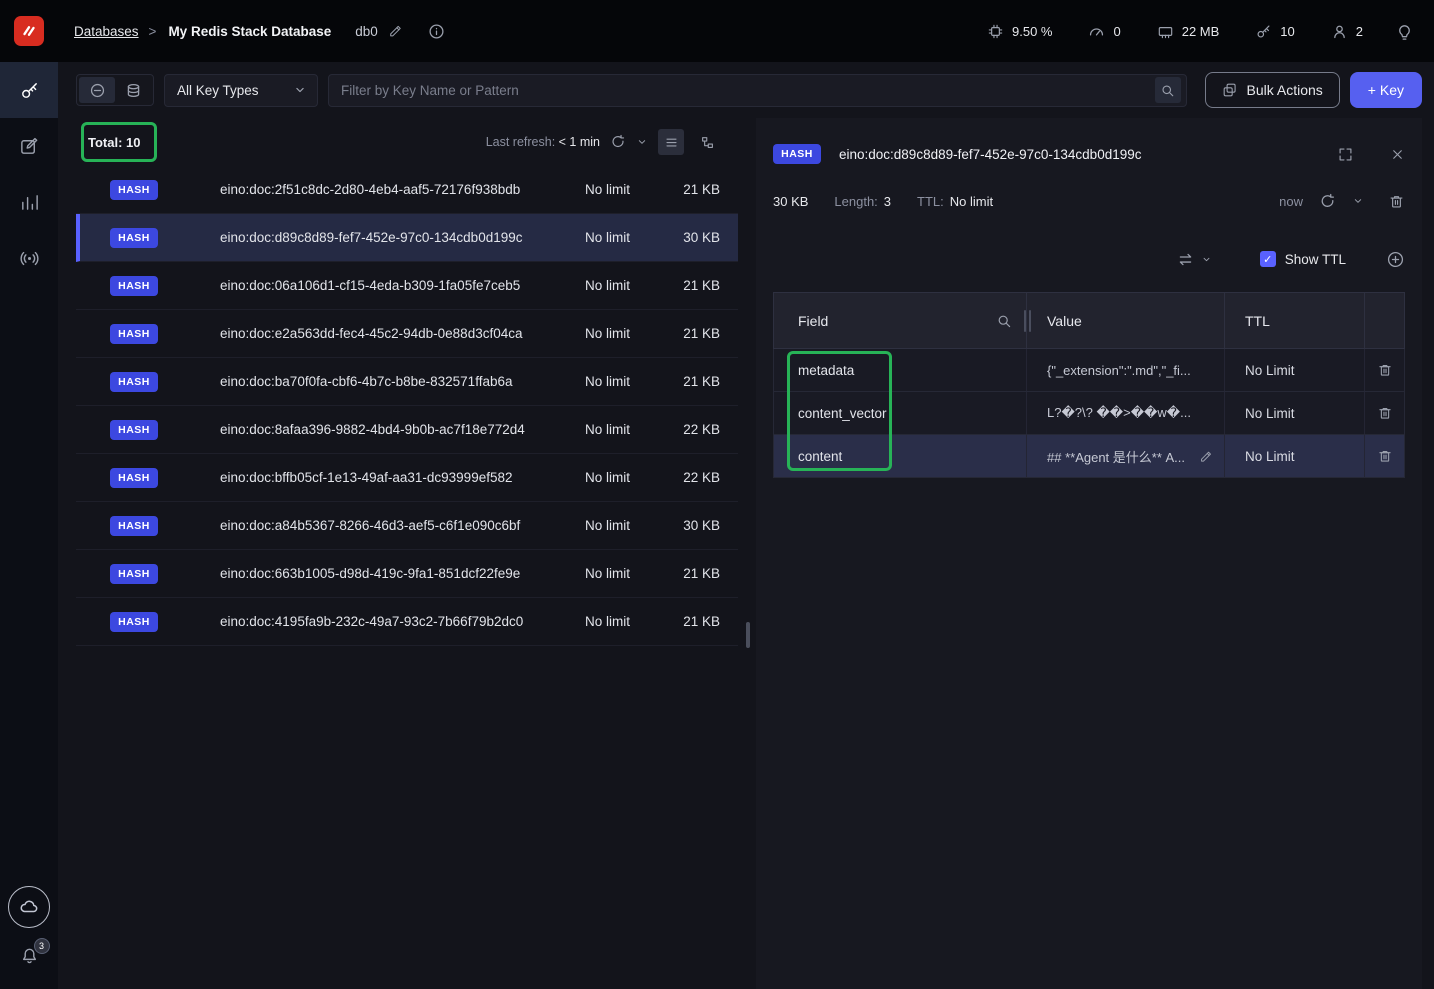 The height and width of the screenshot is (989, 1434). I want to click on edit-db-alias-icon, so click(396, 31).